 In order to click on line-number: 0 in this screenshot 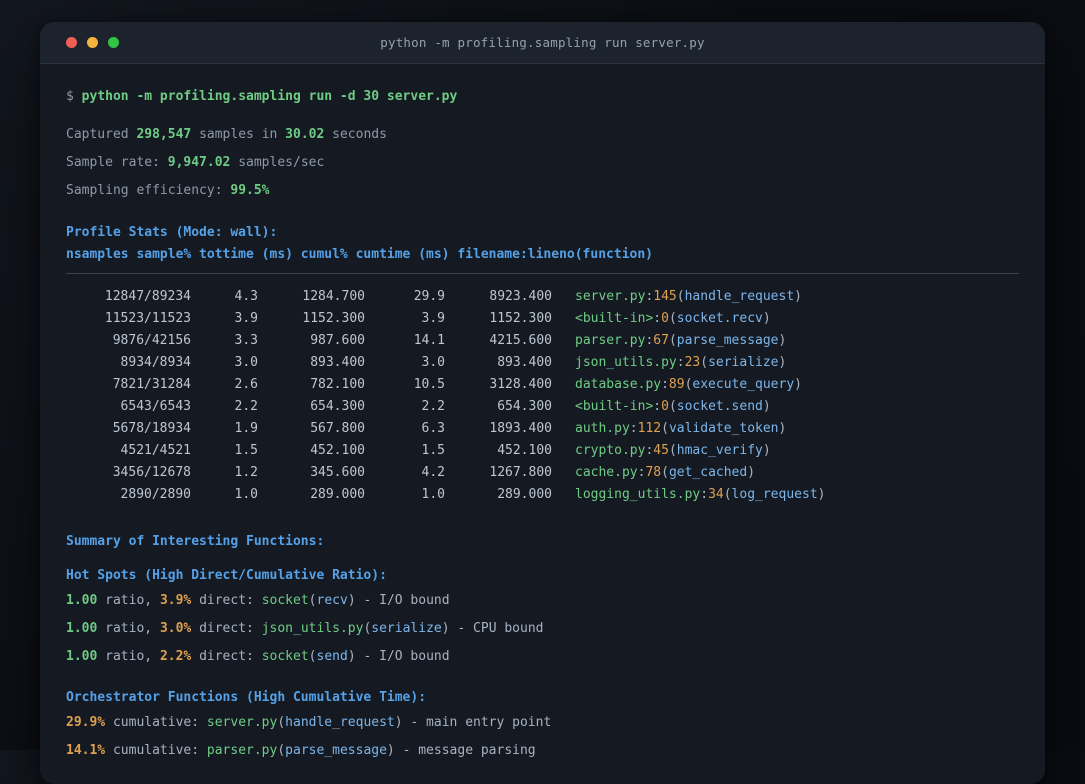, I will do `click(665, 406)`.